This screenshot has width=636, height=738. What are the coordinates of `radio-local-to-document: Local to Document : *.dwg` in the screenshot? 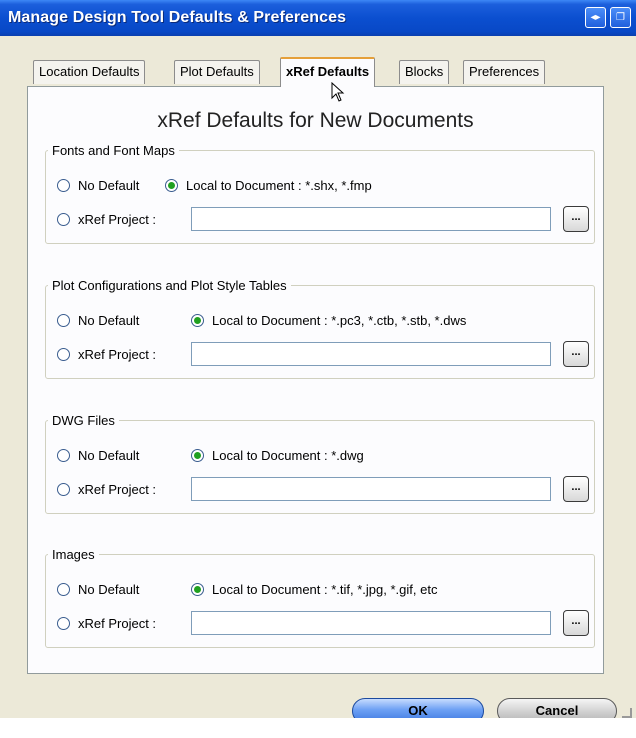 It's located at (277, 455).